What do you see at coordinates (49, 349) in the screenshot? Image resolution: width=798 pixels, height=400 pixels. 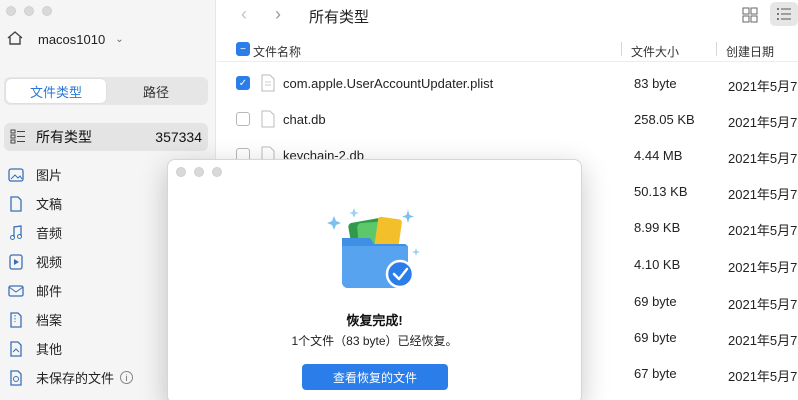 I see `sidebar-item-label: 其他` at bounding box center [49, 349].